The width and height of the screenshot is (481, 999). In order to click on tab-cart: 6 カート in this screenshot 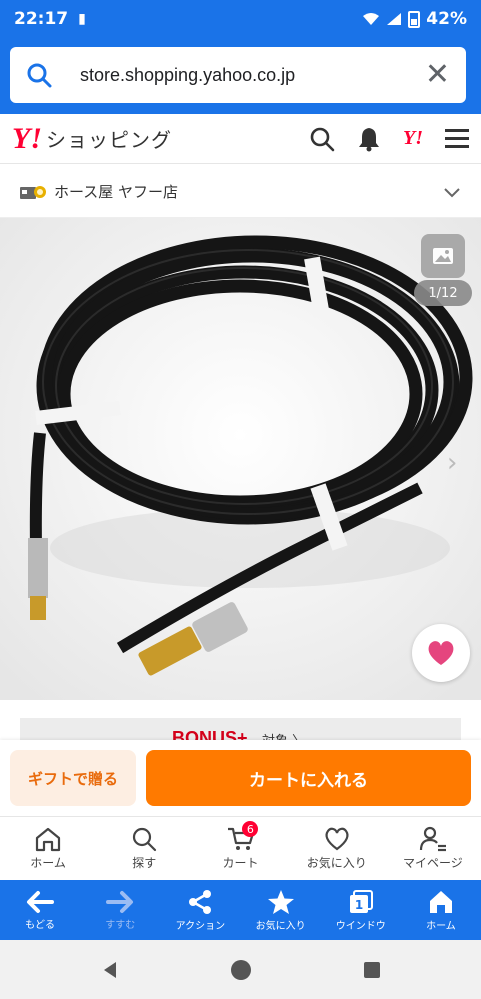, I will do `click(240, 848)`.